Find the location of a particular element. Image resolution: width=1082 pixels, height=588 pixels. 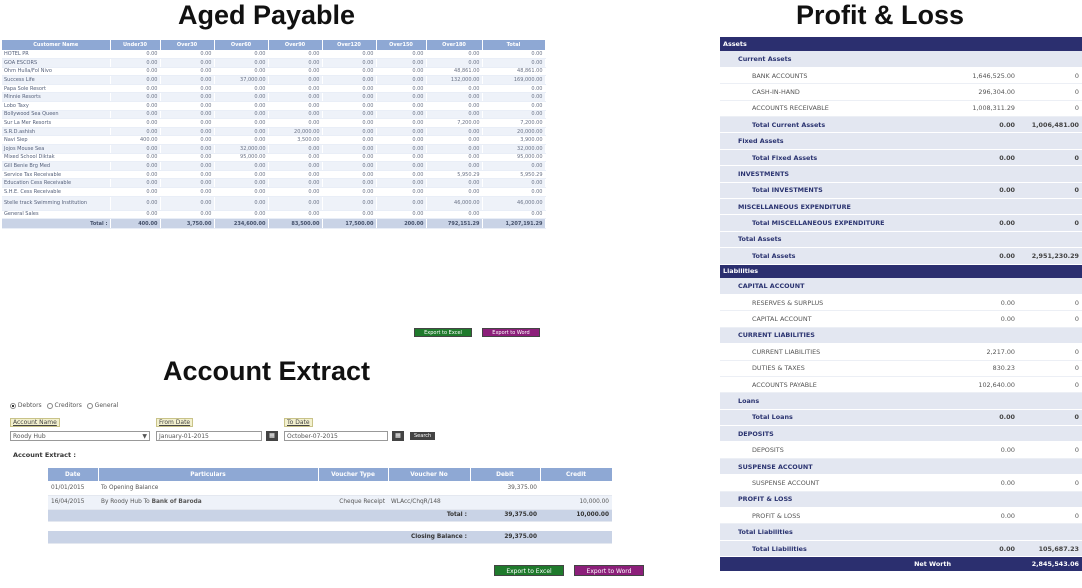

pl-row-item: RESERVES & SURPLUS 0.00 0 is located at coordinates (901, 303).